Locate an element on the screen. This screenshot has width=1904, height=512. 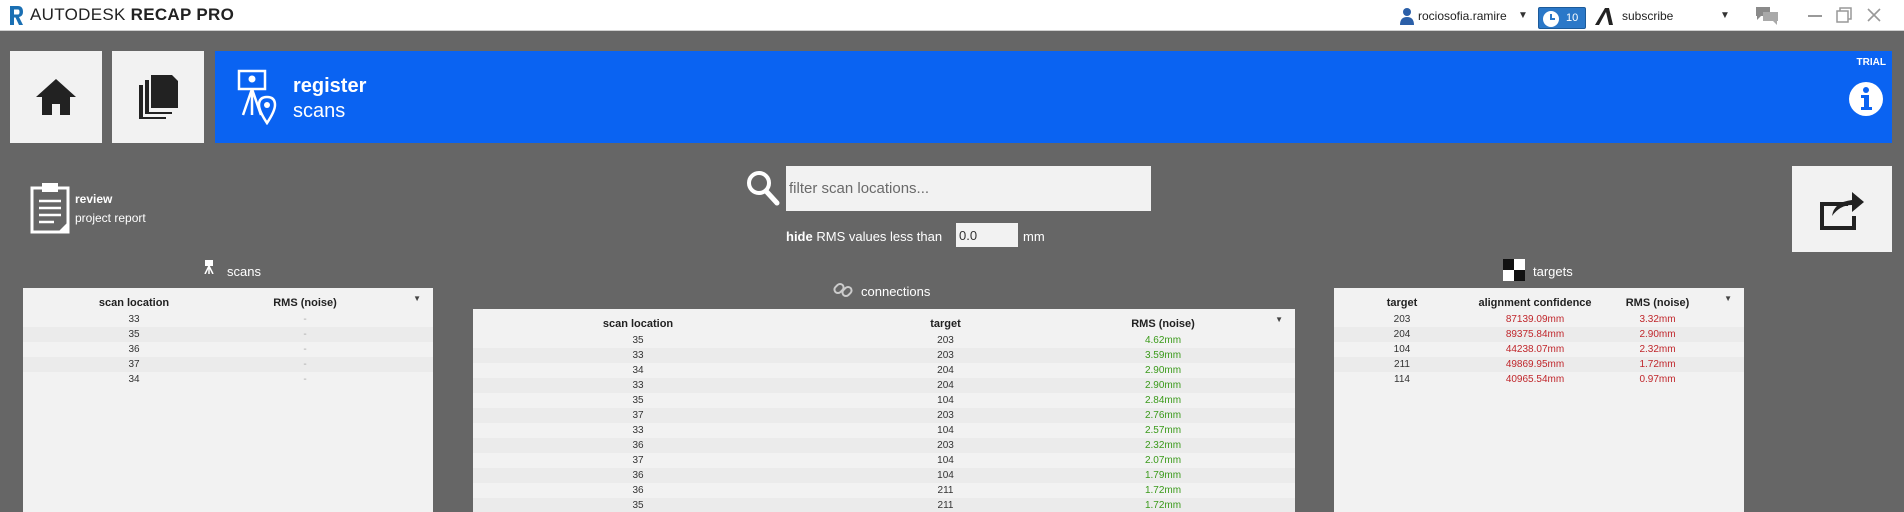
chat-icon is located at coordinates (1767, 16).